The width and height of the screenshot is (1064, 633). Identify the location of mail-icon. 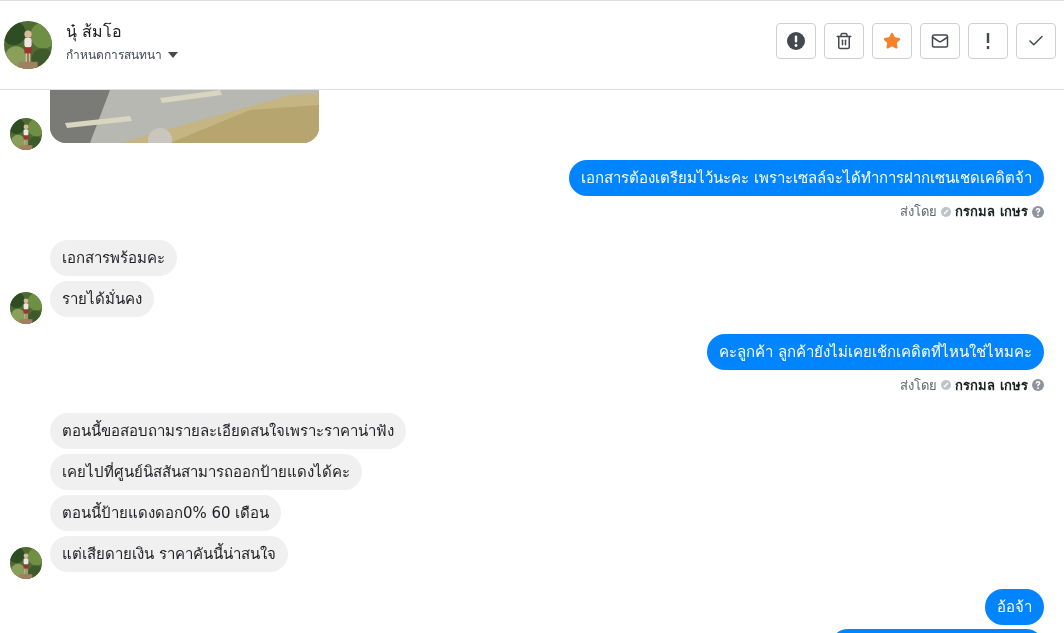
(940, 41).